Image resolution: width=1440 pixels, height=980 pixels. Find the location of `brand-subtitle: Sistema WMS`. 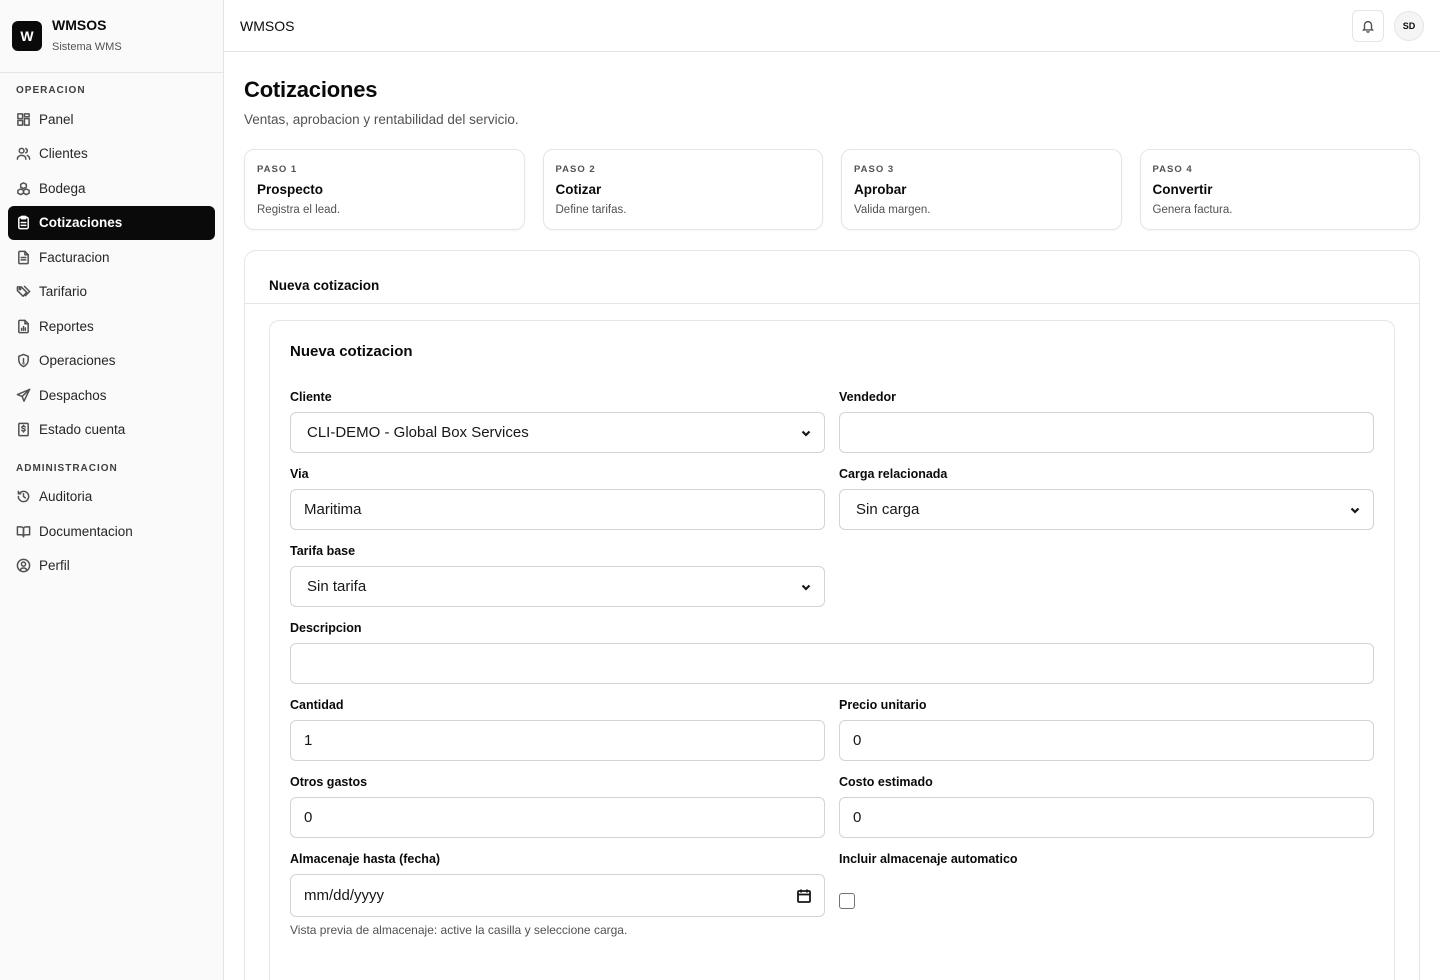

brand-subtitle: Sistema WMS is located at coordinates (87, 47).